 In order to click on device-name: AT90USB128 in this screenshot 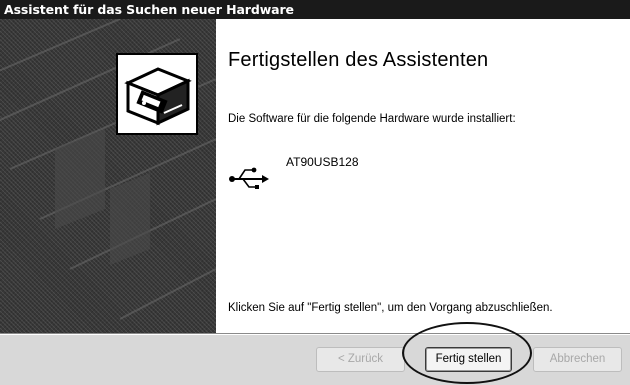, I will do `click(322, 162)`.